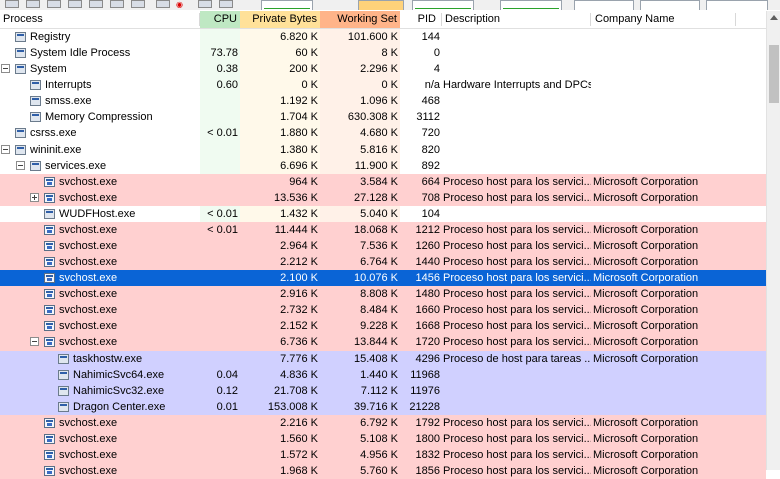 Image resolution: width=780 pixels, height=479 pixels. What do you see at coordinates (665, 19) in the screenshot?
I see `column-company-name: Company Name` at bounding box center [665, 19].